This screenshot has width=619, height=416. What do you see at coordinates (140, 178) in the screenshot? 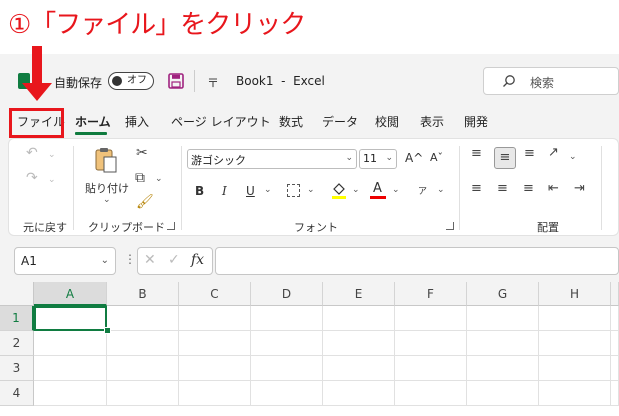
I see `copy-icon: ⧉` at bounding box center [140, 178].